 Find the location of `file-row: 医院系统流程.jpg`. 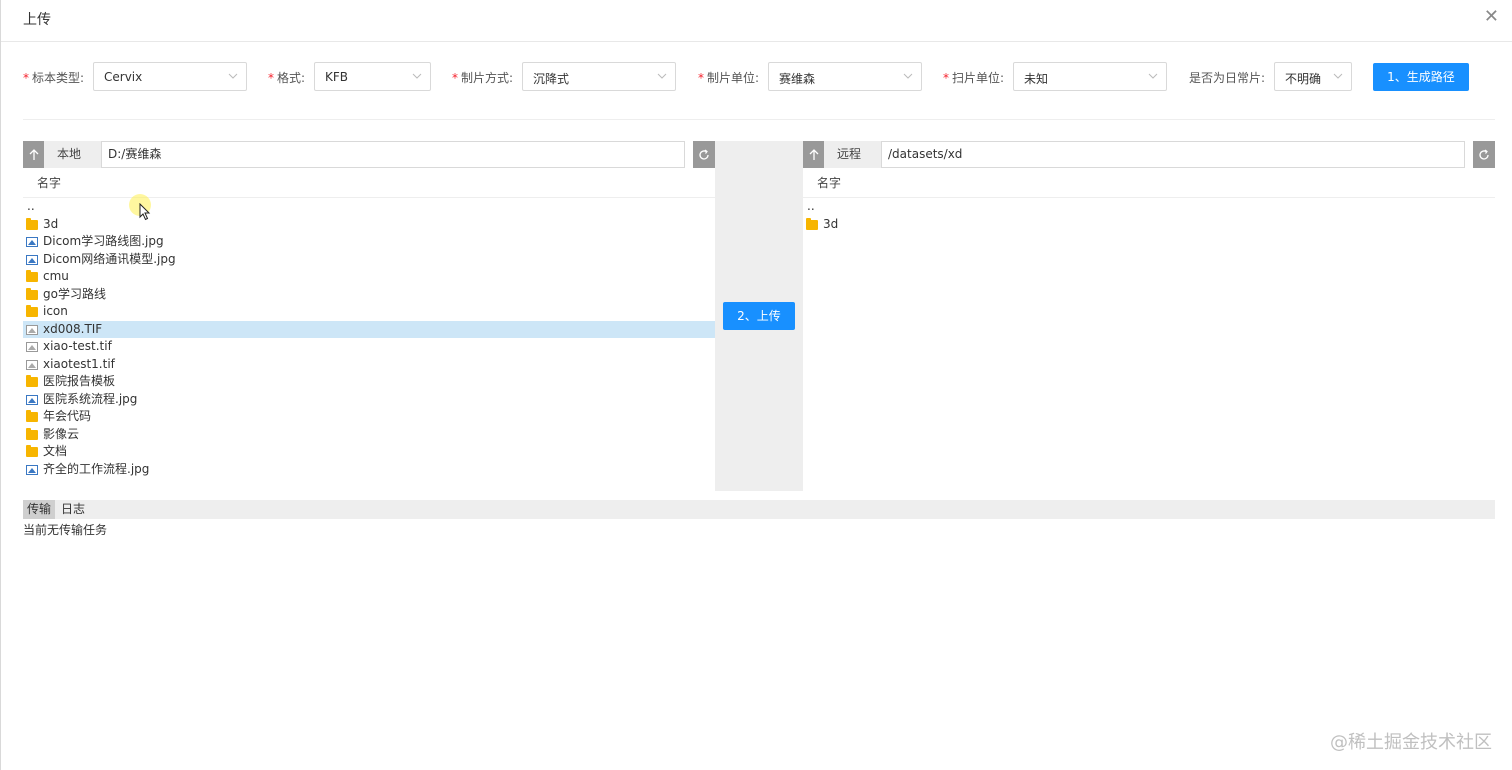

file-row: 医院系统流程.jpg is located at coordinates (369, 400).